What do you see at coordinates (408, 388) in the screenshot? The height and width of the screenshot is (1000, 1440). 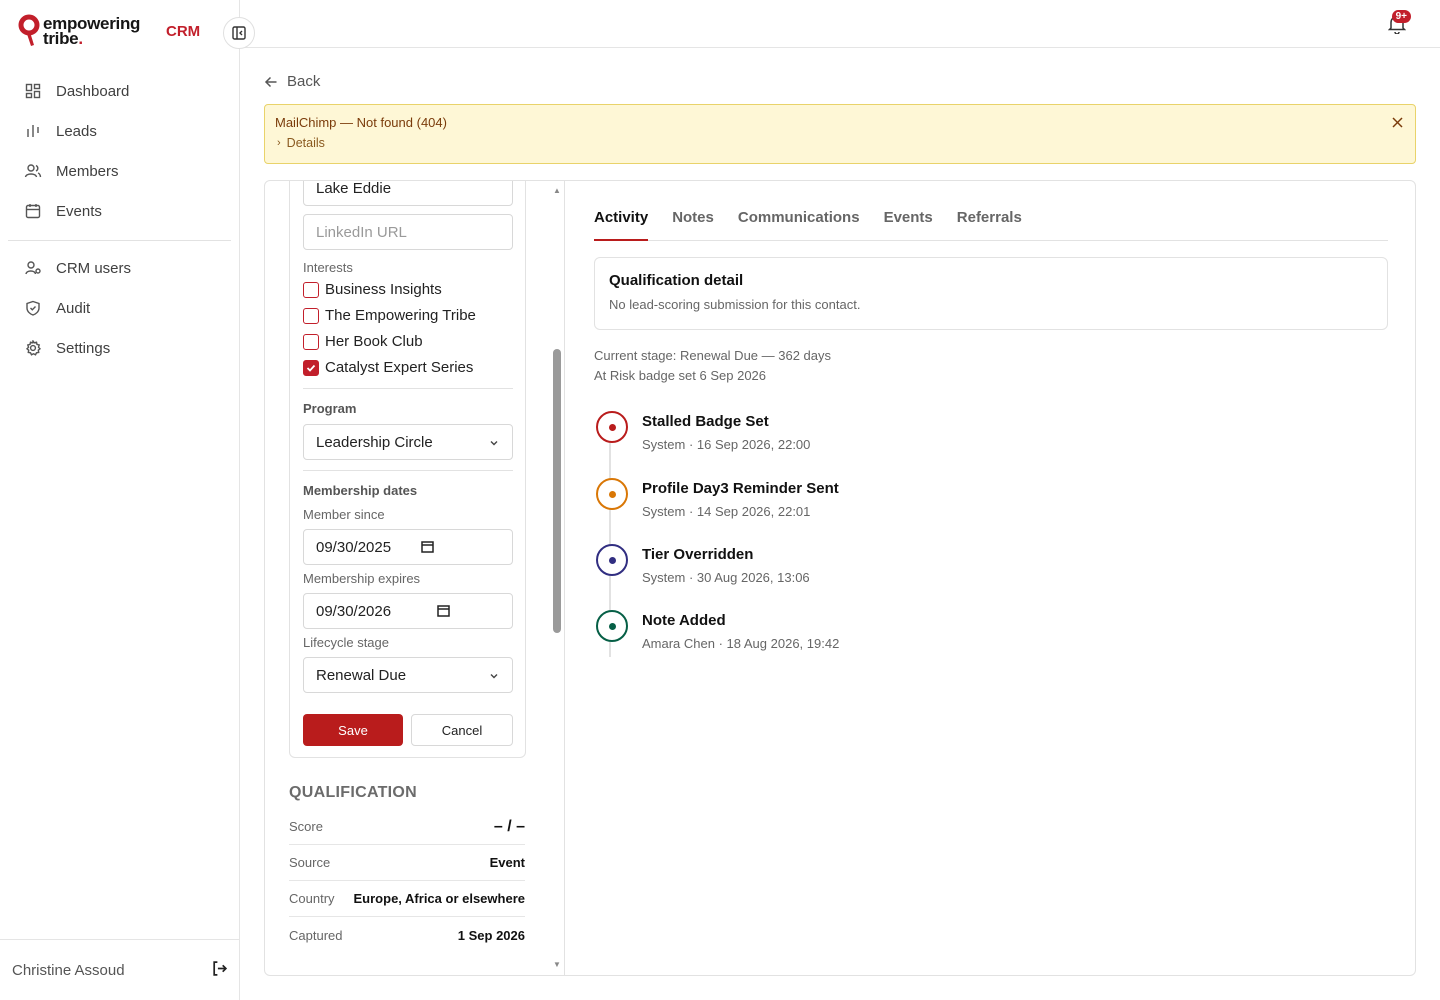 I see `divider` at bounding box center [408, 388].